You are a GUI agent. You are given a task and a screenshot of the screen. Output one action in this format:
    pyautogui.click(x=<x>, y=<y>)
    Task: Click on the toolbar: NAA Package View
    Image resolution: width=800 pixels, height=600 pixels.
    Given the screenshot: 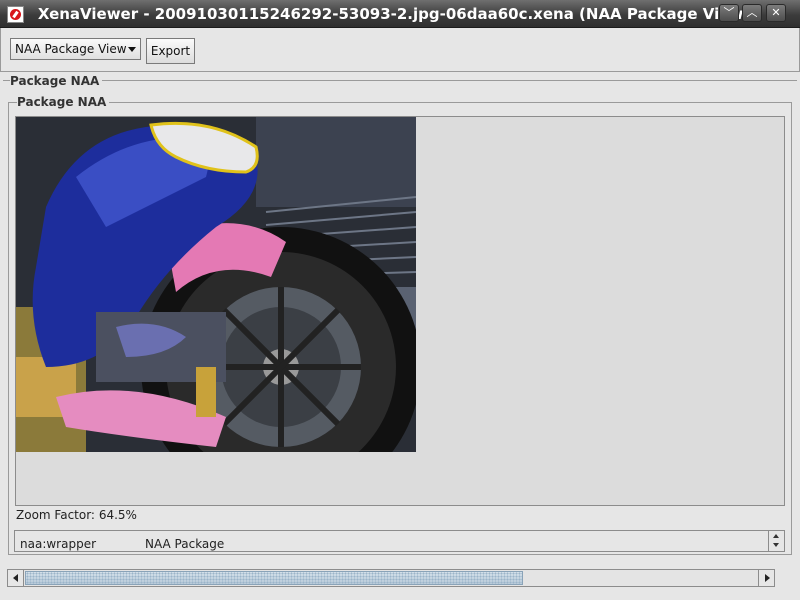 What is the action you would take?
    pyautogui.click(x=400, y=50)
    